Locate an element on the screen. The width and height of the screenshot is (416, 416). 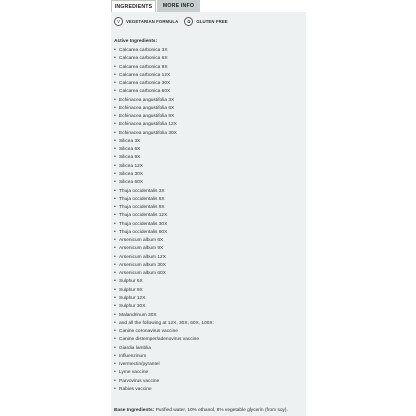
vegetarian-badge: V VEGETARIAN FORMULA is located at coordinates (146, 21).